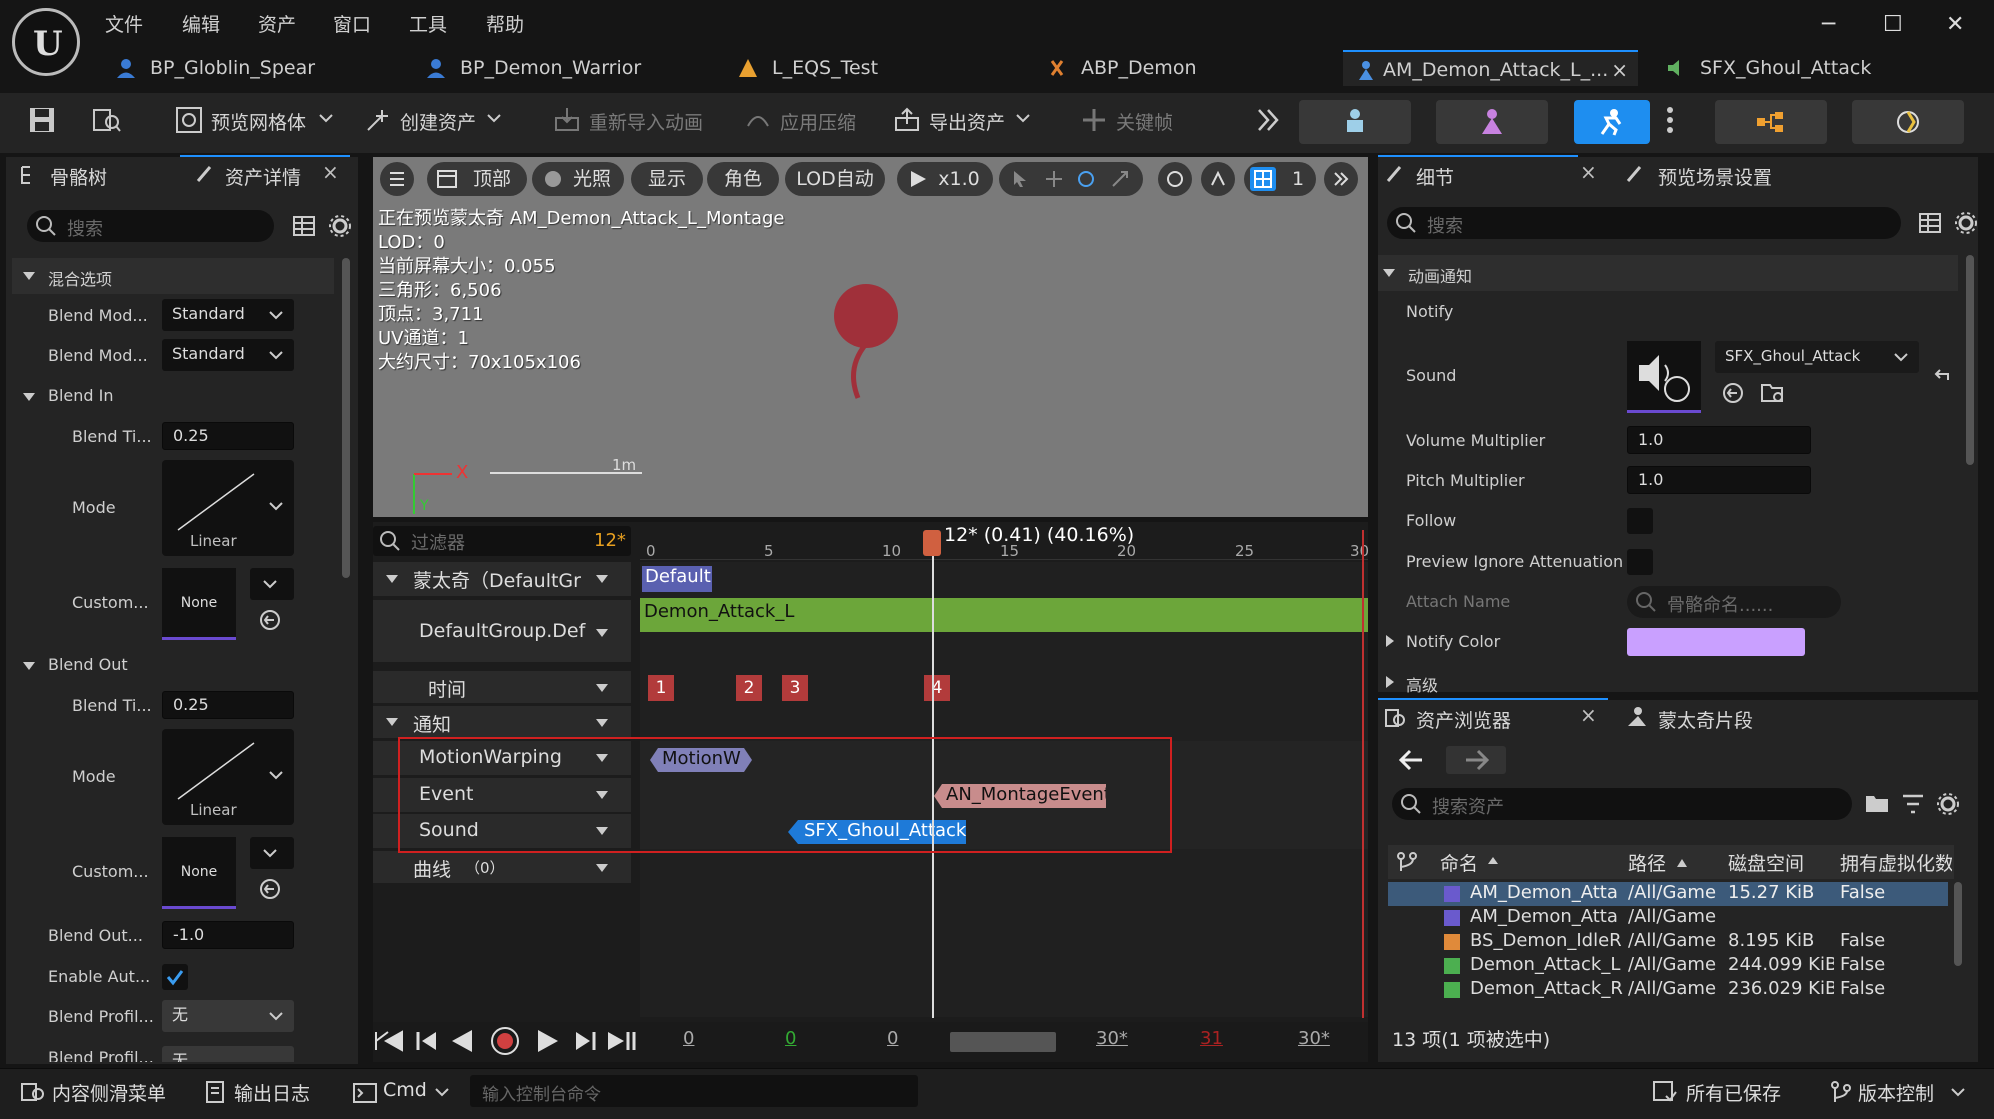 This screenshot has height=1119, width=1994. I want to click on asset-search-input: 搜索资产, so click(1622, 804).